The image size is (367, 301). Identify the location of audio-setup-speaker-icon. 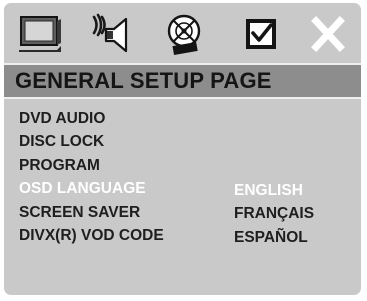
(113, 34).